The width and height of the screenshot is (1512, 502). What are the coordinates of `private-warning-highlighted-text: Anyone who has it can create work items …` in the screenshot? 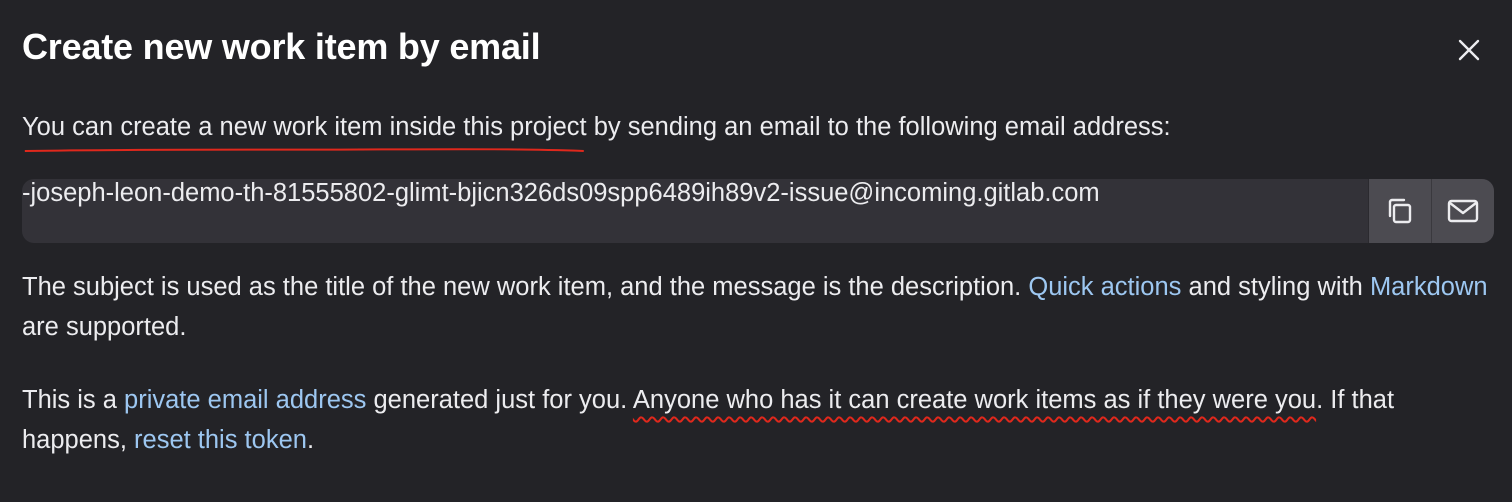 It's located at (974, 400).